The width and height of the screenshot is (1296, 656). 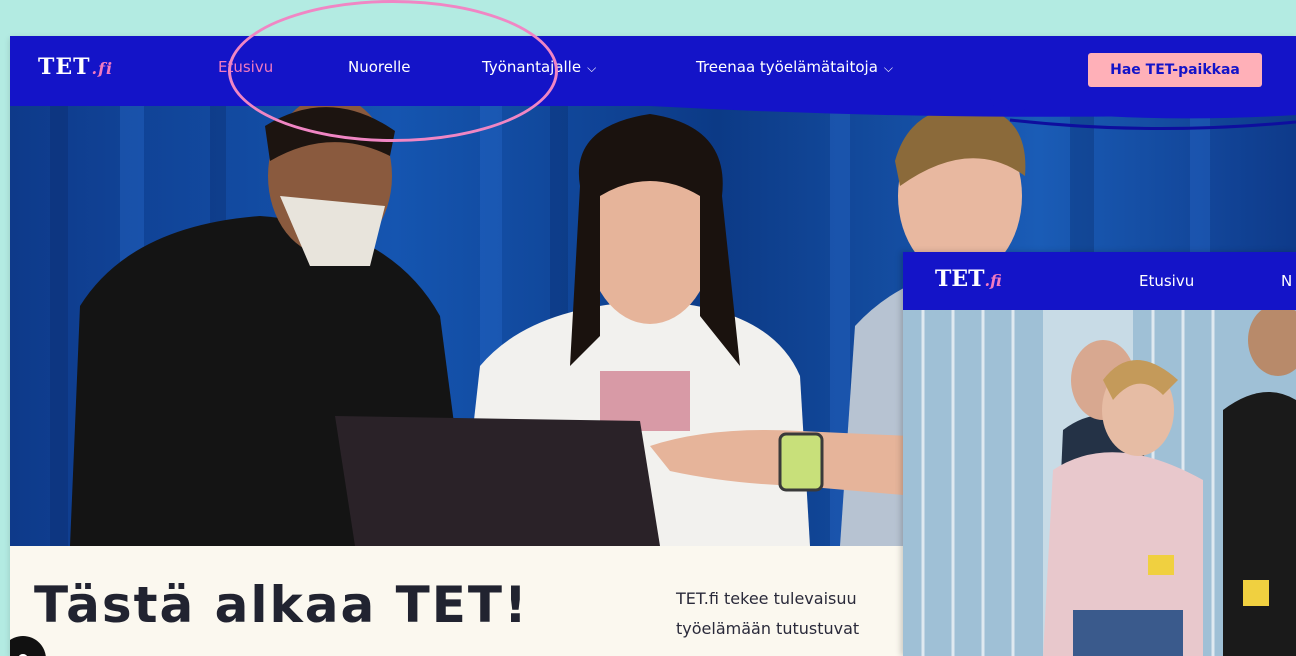 What do you see at coordinates (1286, 281) in the screenshot?
I see `nav-item-nuorelle: N` at bounding box center [1286, 281].